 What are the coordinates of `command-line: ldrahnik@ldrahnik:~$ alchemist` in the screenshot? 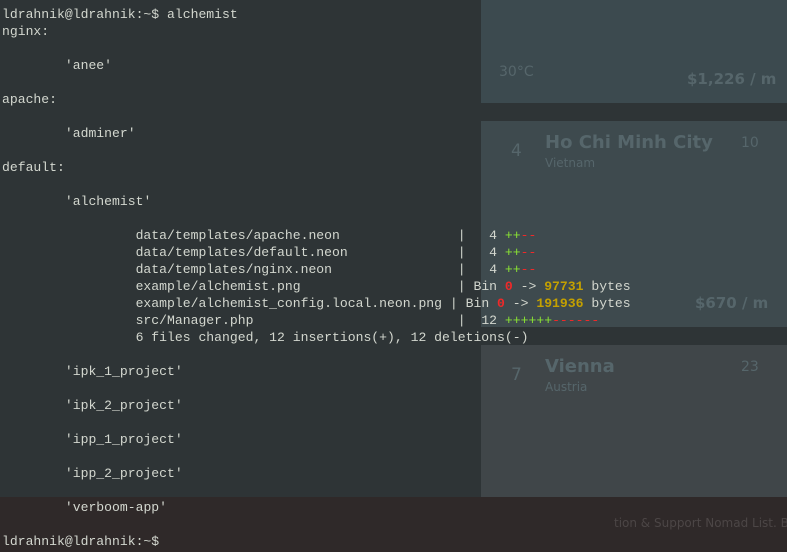 It's located at (120, 14).